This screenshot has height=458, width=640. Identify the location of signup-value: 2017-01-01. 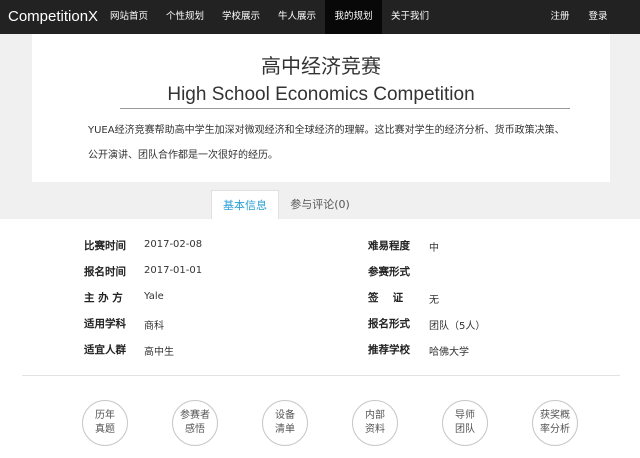
(173, 270).